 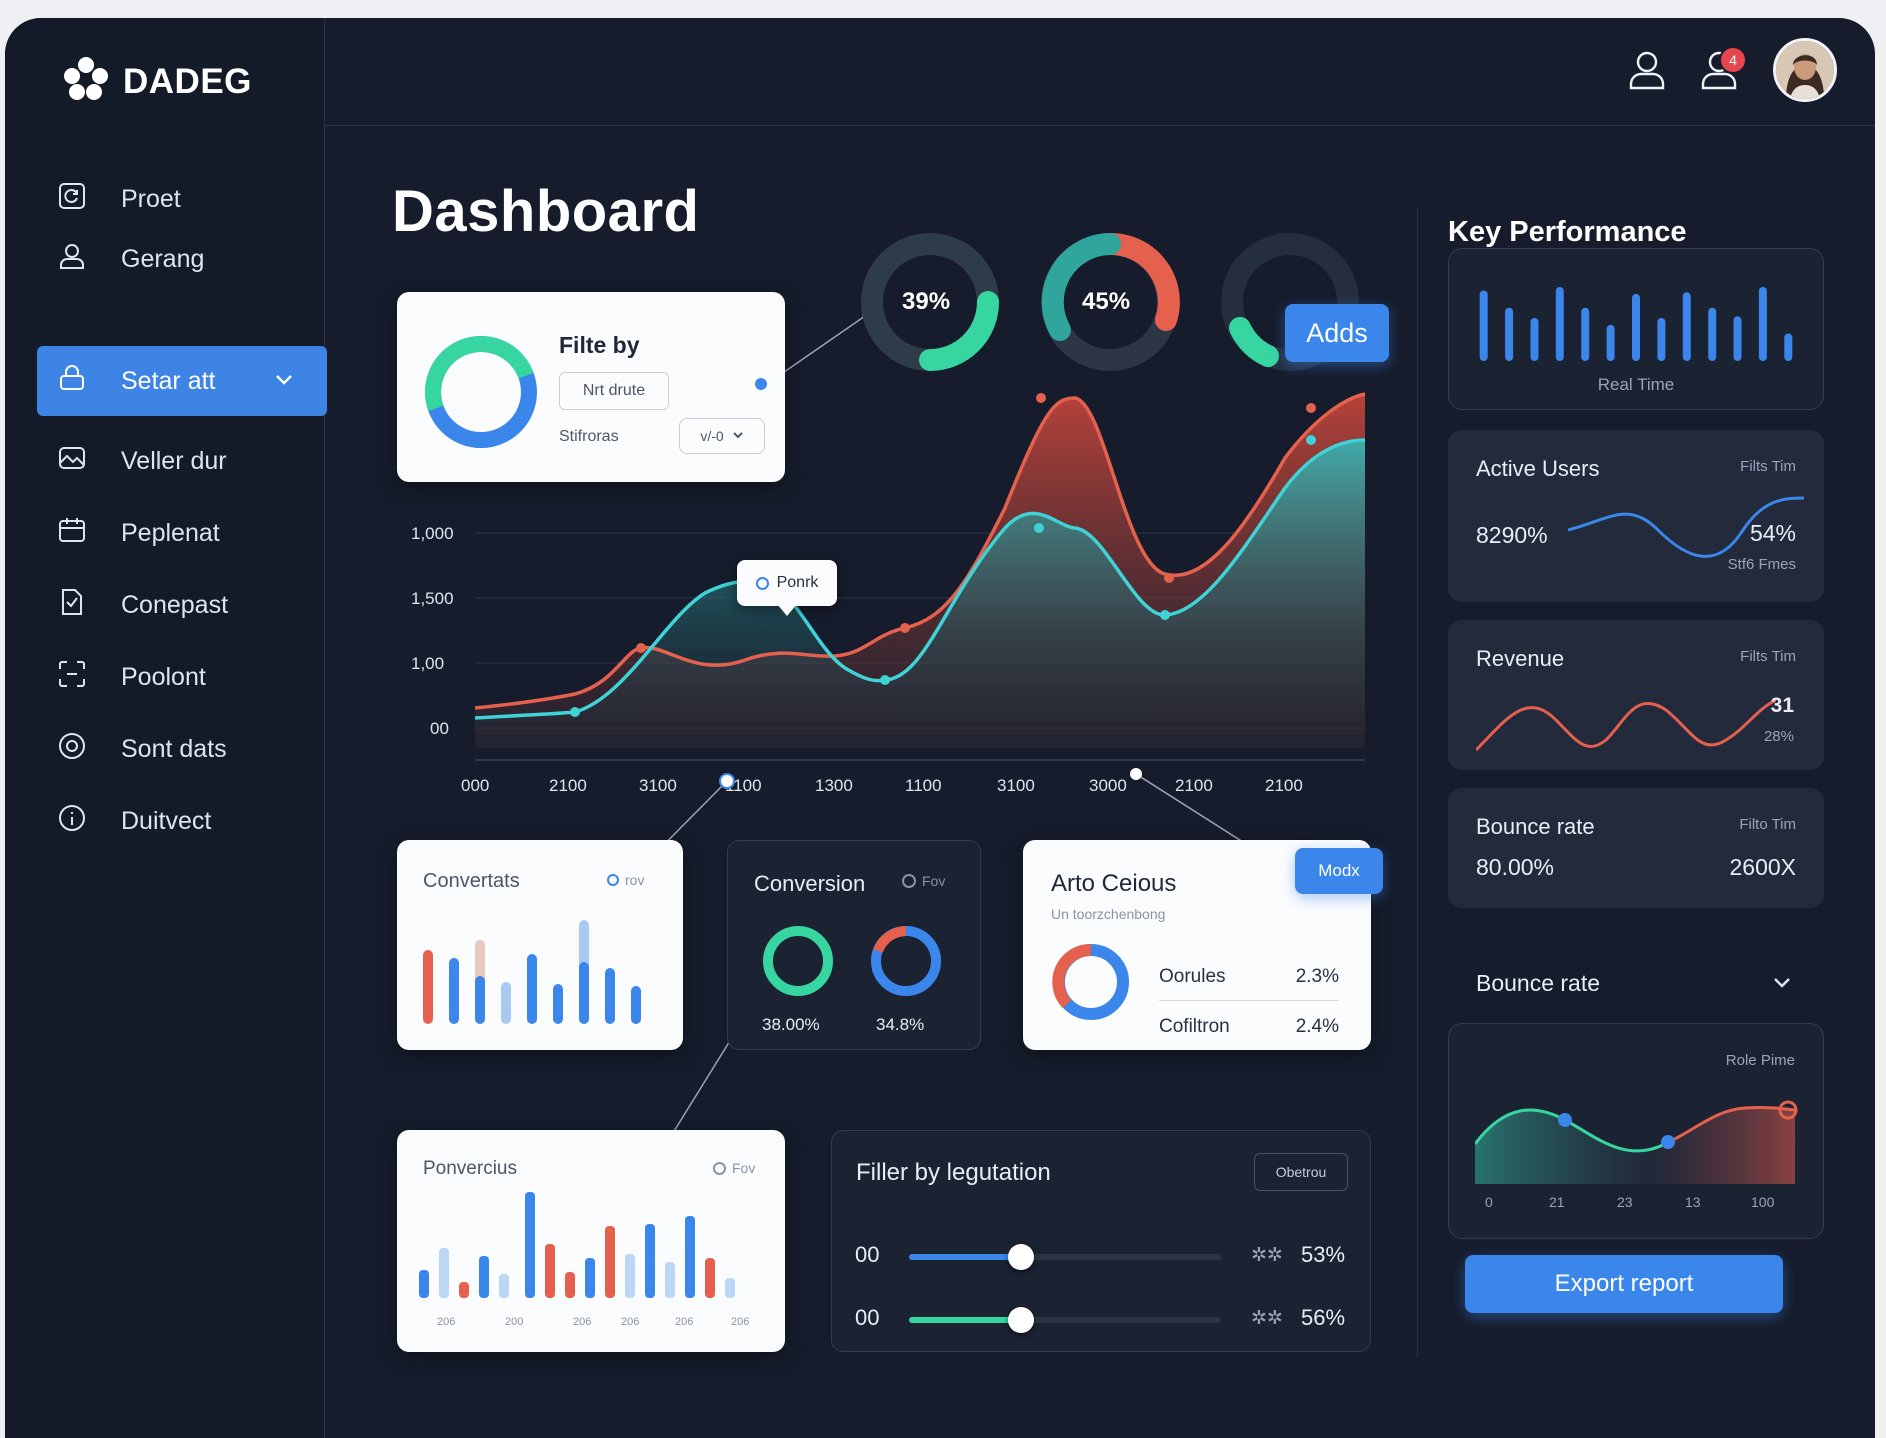 What do you see at coordinates (1301, 1172) in the screenshot?
I see `filter-location-button: Obetrou` at bounding box center [1301, 1172].